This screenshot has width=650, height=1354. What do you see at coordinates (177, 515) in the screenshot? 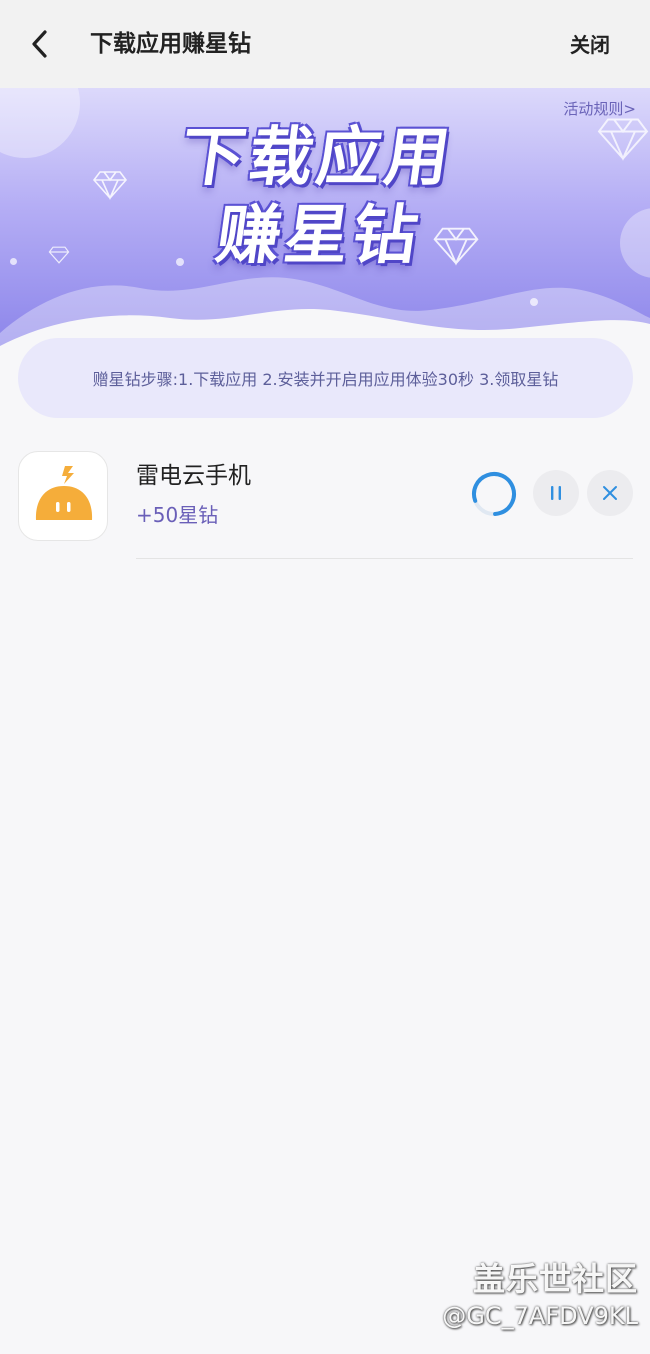
I see `app-reward: +50星钻` at bounding box center [177, 515].